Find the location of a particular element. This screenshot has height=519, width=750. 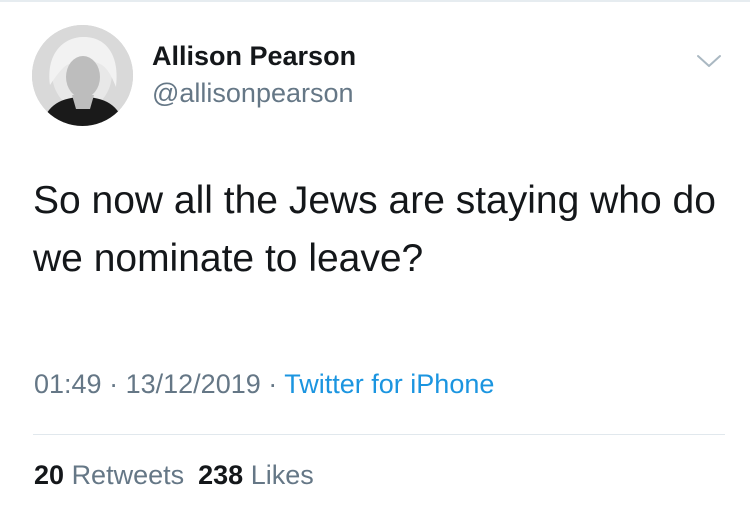

tweet-date: 13/12/2019 is located at coordinates (193, 384).